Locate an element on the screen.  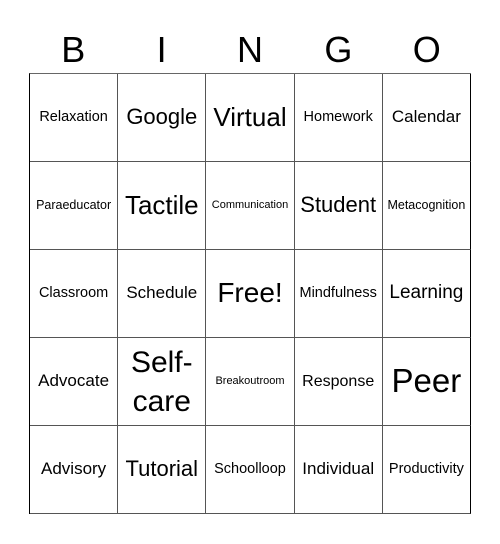
bingo-cell: Schoolloop is located at coordinates (250, 470).